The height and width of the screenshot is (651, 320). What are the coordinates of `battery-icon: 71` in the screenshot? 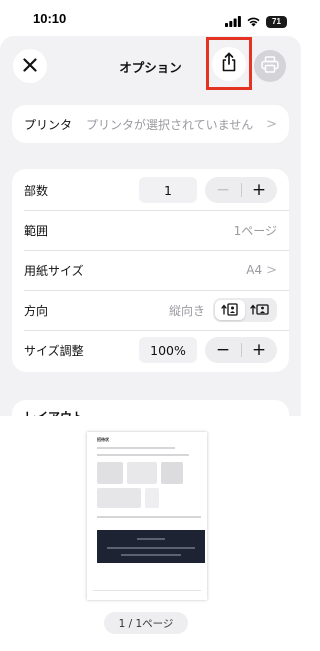 It's located at (276, 21).